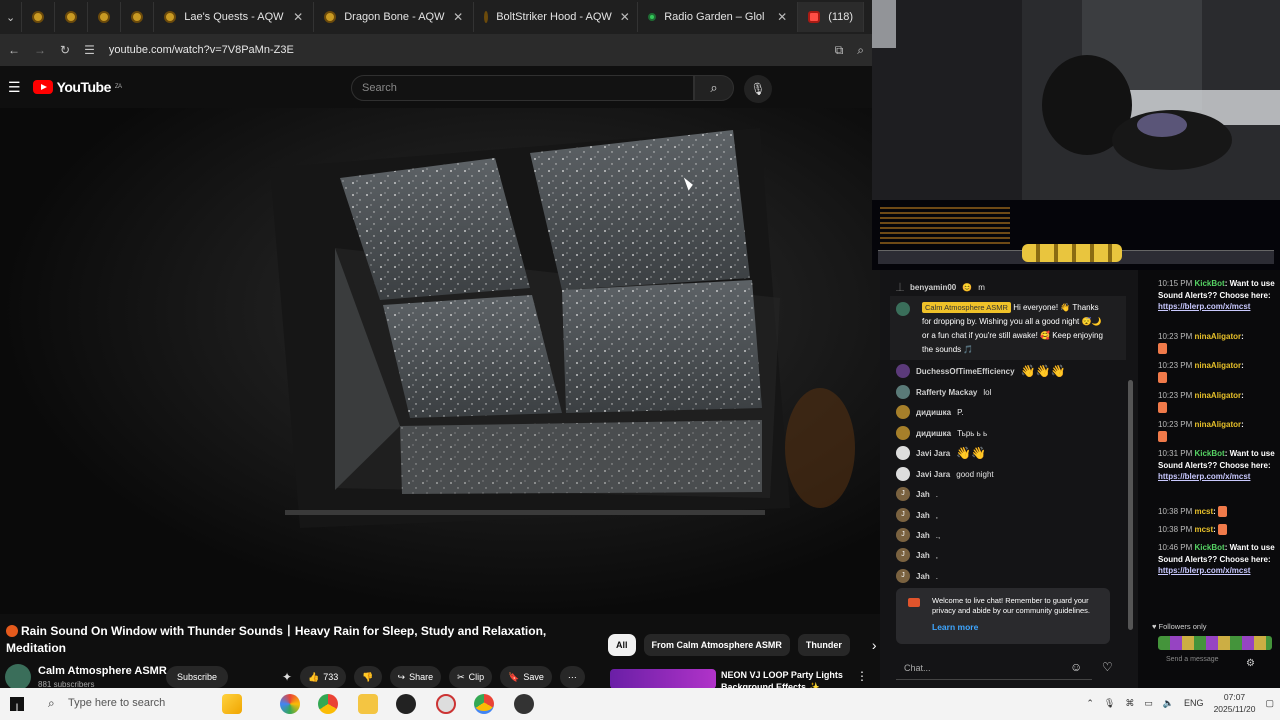 This screenshot has width=1280, height=720. I want to click on language-indicator: ENG, so click(1194, 703).